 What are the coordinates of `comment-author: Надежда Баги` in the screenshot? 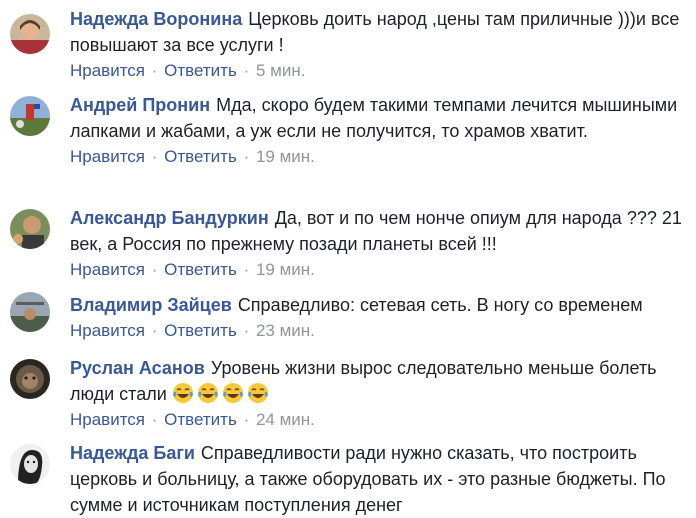 It's located at (132, 453).